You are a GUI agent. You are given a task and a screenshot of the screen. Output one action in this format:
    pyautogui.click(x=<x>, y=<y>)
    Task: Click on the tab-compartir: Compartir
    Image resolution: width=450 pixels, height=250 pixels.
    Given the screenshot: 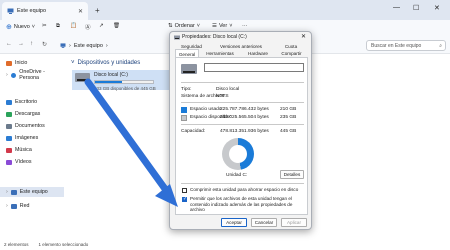 What is the action you would take?
    pyautogui.click(x=291, y=53)
    